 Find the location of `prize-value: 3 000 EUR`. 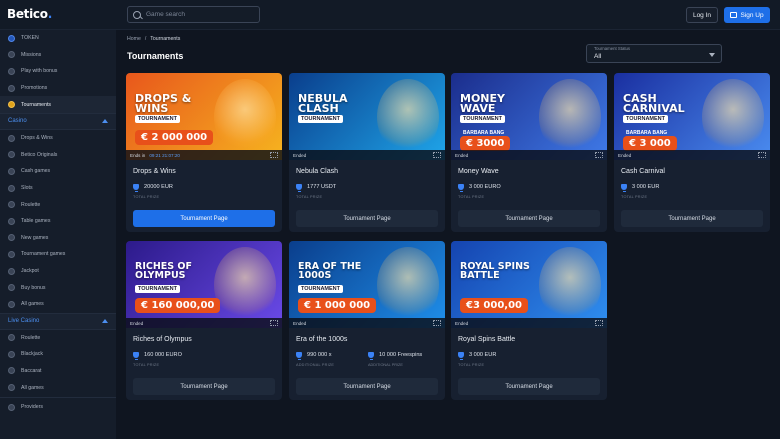

prize-value: 3 000 EUR is located at coordinates (483, 355).